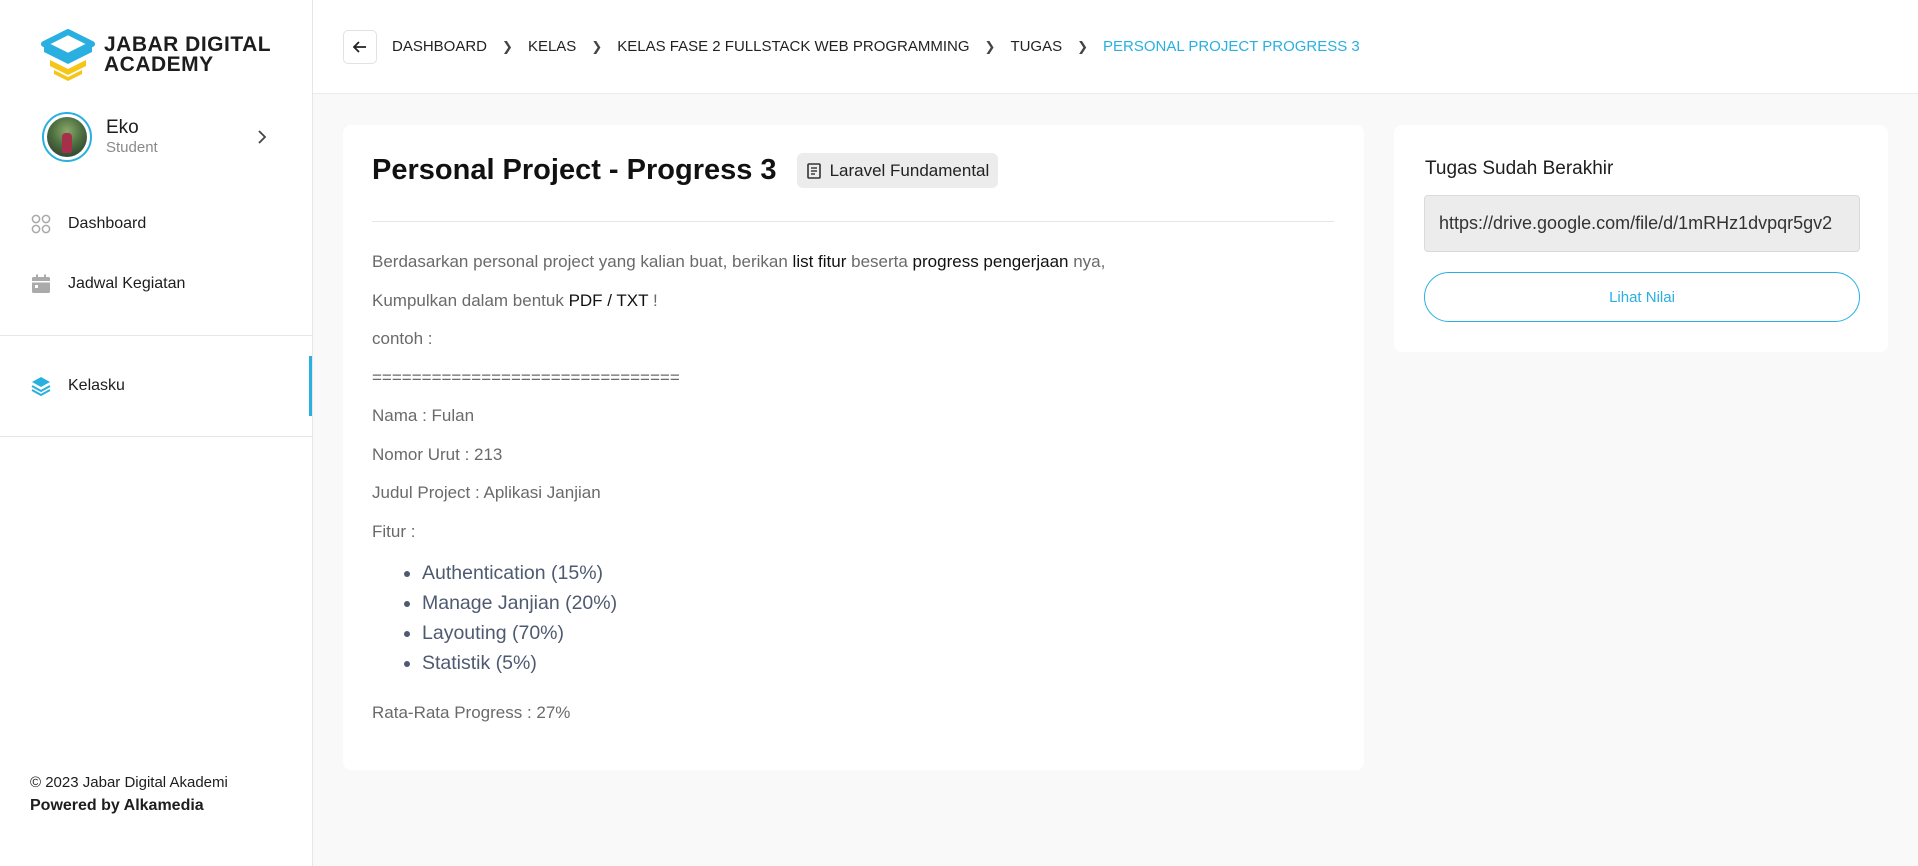  I want to click on breadcrumb-kelas: KELAS, so click(552, 46).